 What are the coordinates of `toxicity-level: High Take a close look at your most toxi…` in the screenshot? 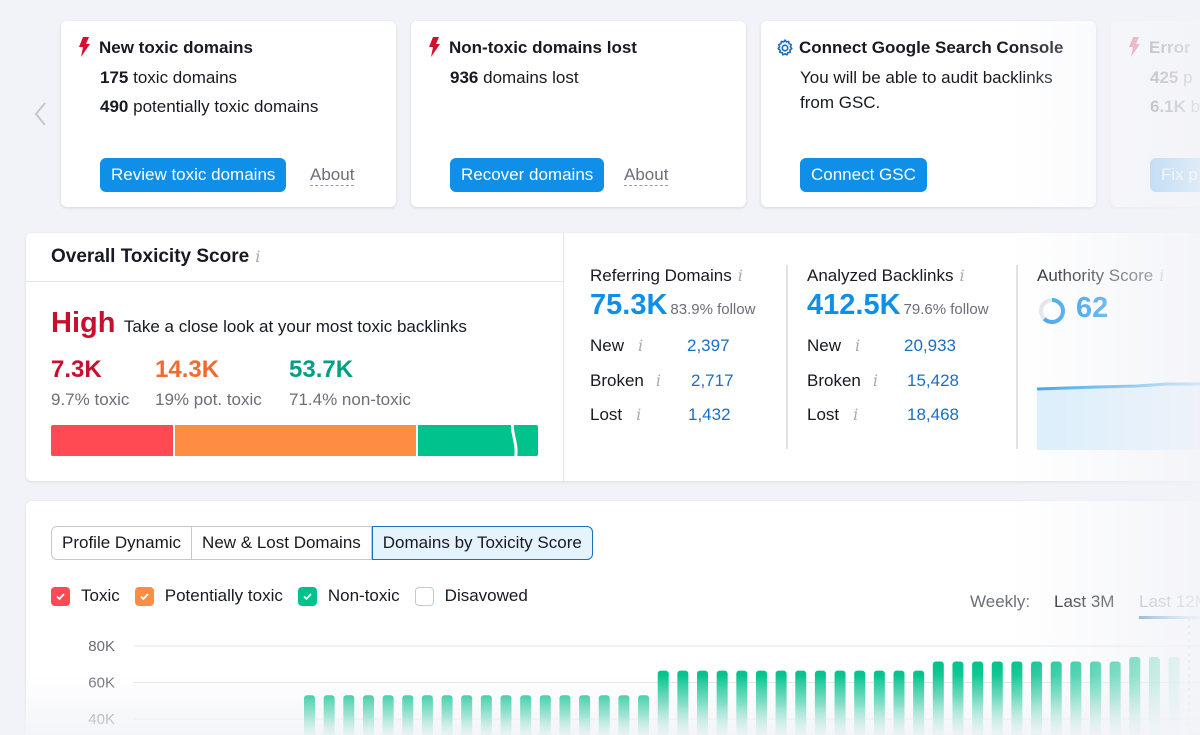 It's located at (259, 323).